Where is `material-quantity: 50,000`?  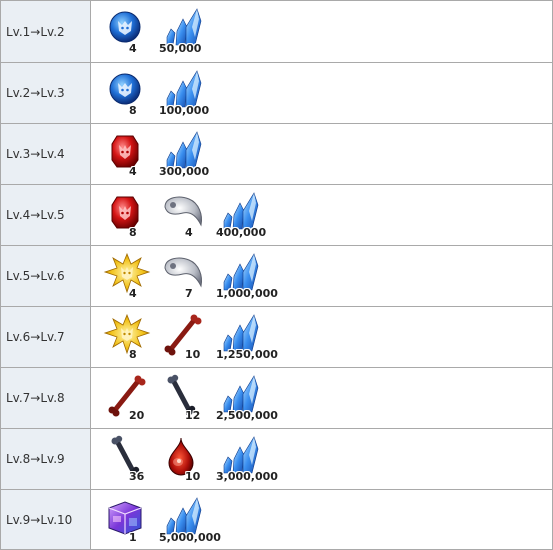
material-quantity: 50,000 is located at coordinates (180, 48).